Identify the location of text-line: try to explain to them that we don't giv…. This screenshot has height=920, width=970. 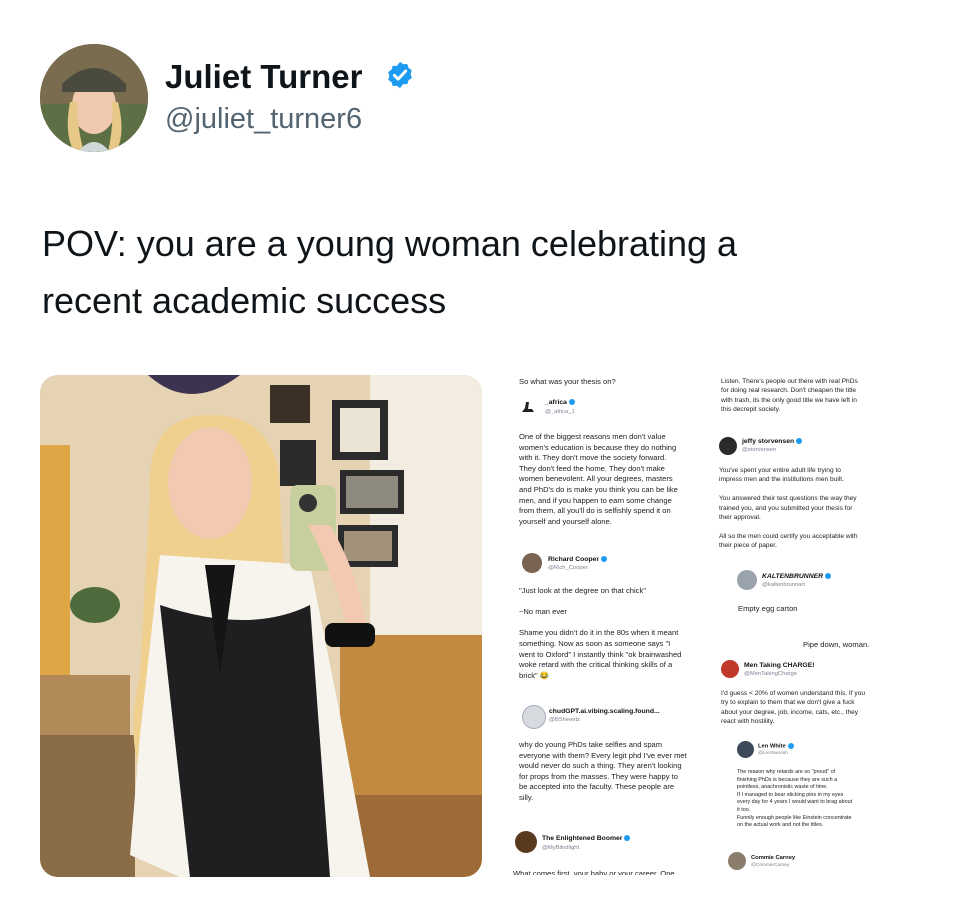
(788, 703).